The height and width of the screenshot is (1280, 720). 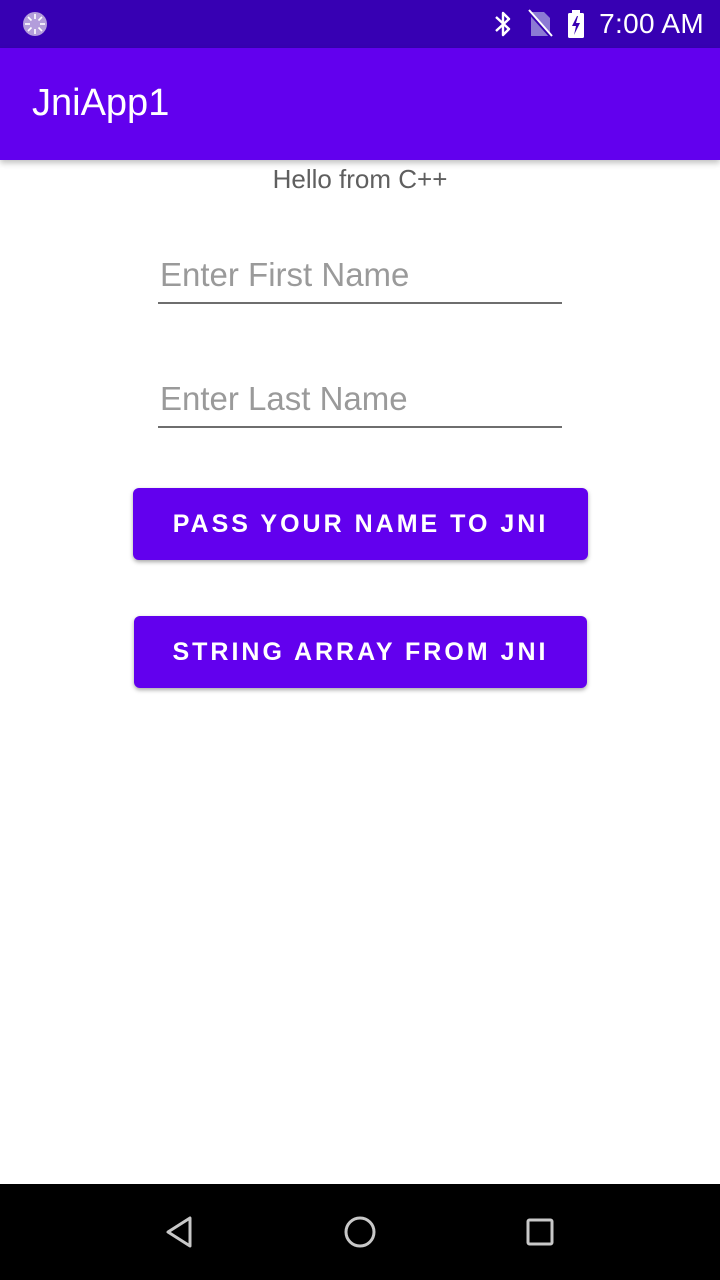 I want to click on loading-icon, so click(x=35, y=24).